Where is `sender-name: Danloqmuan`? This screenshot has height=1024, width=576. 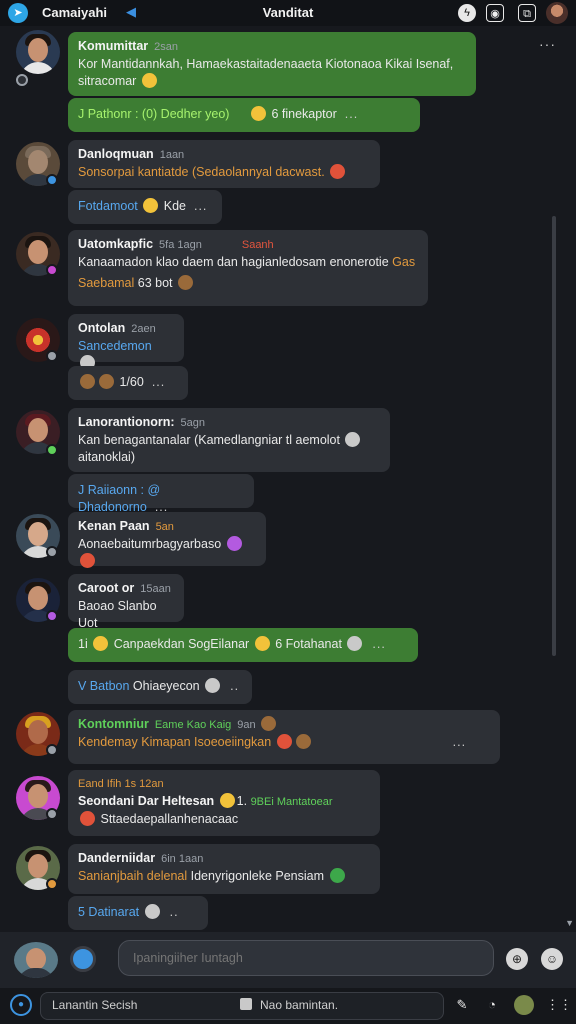
sender-name: Danloqmuan is located at coordinates (116, 154).